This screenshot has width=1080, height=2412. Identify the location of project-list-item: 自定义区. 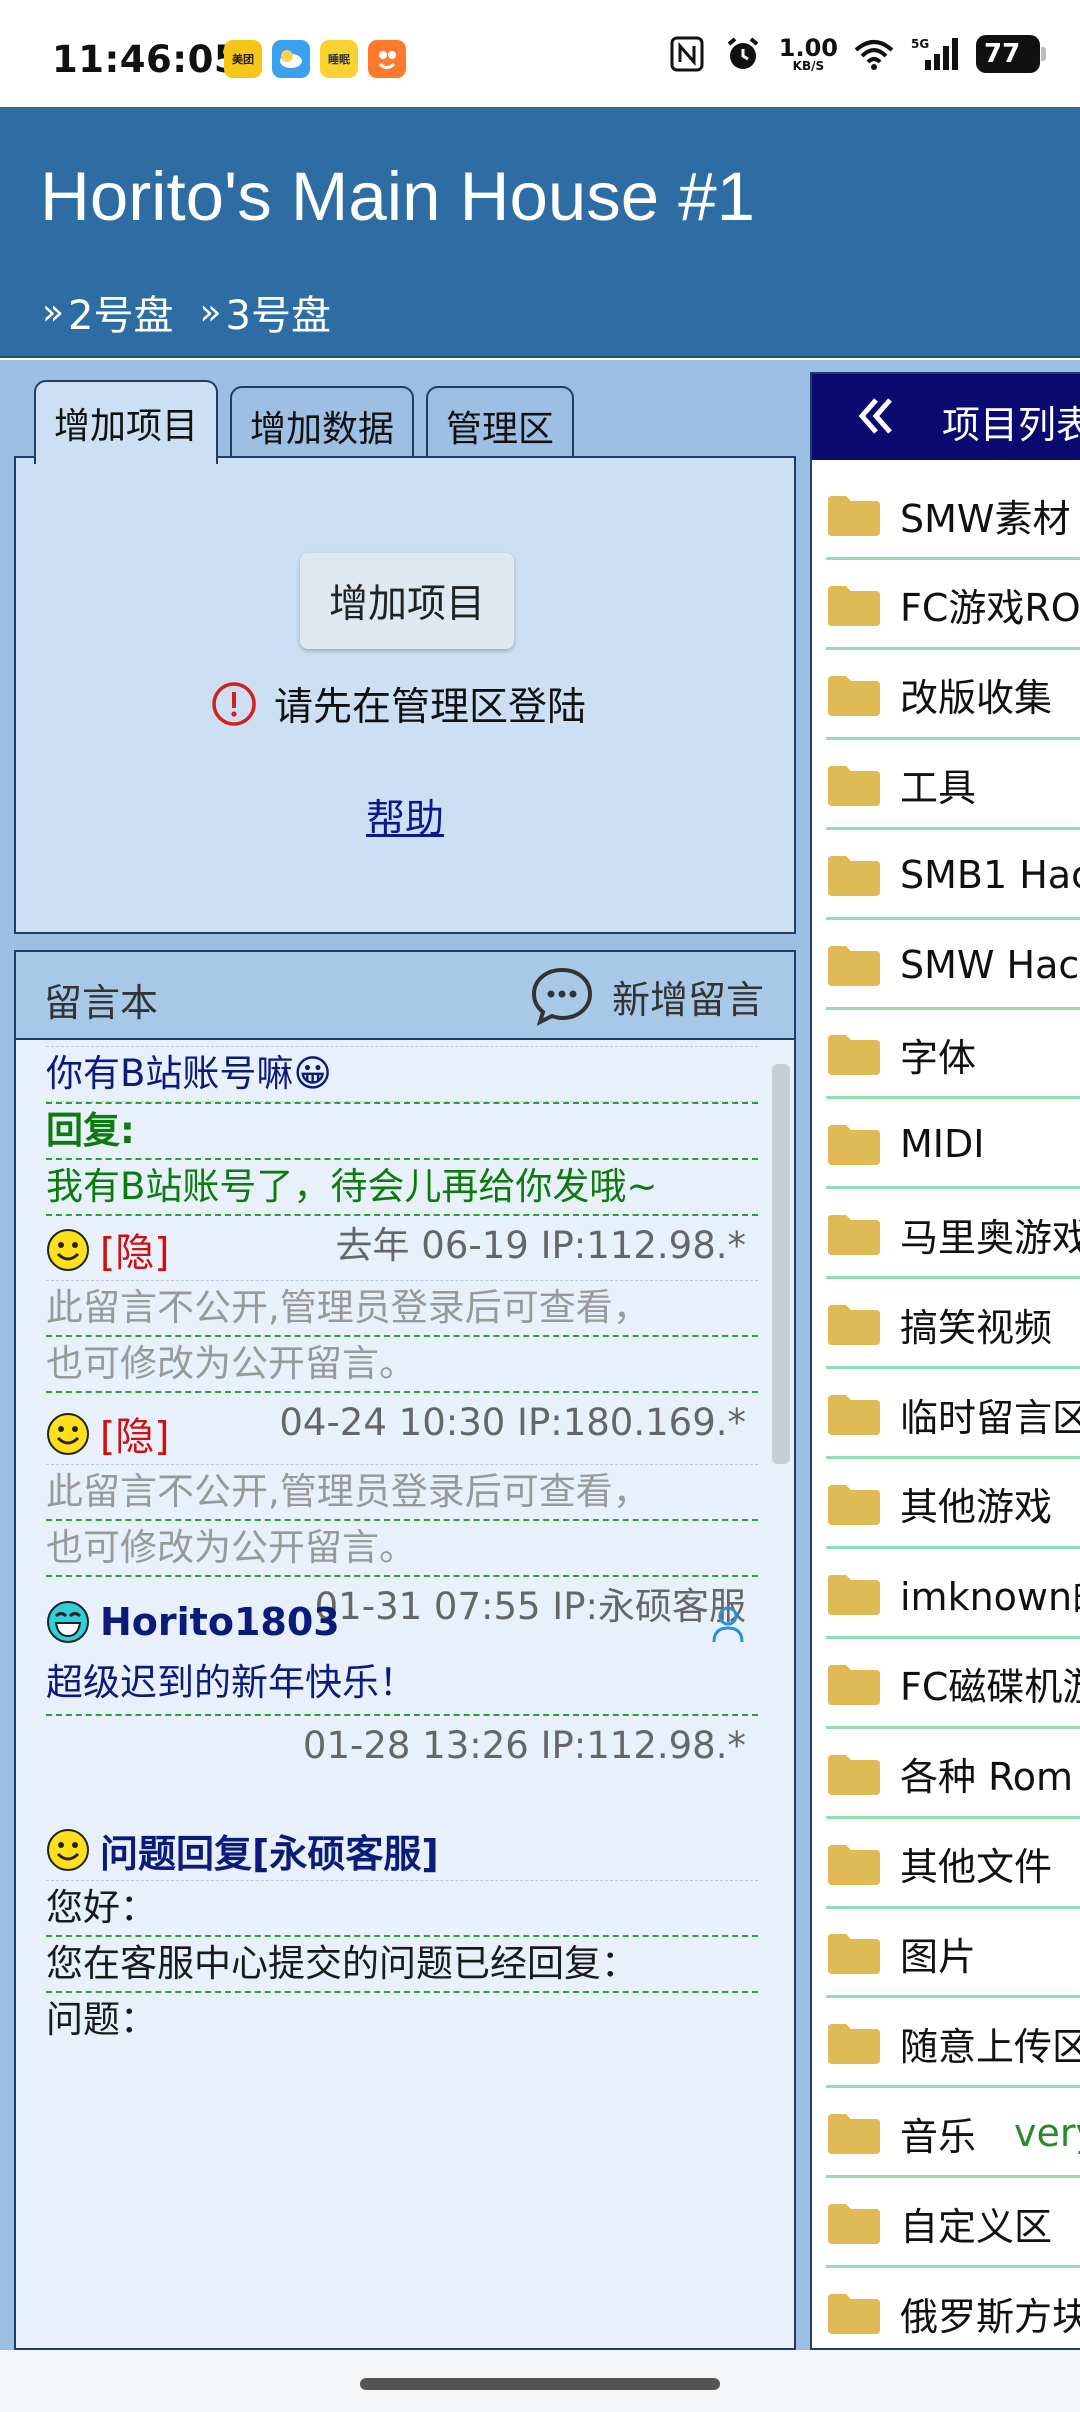
(953, 2223).